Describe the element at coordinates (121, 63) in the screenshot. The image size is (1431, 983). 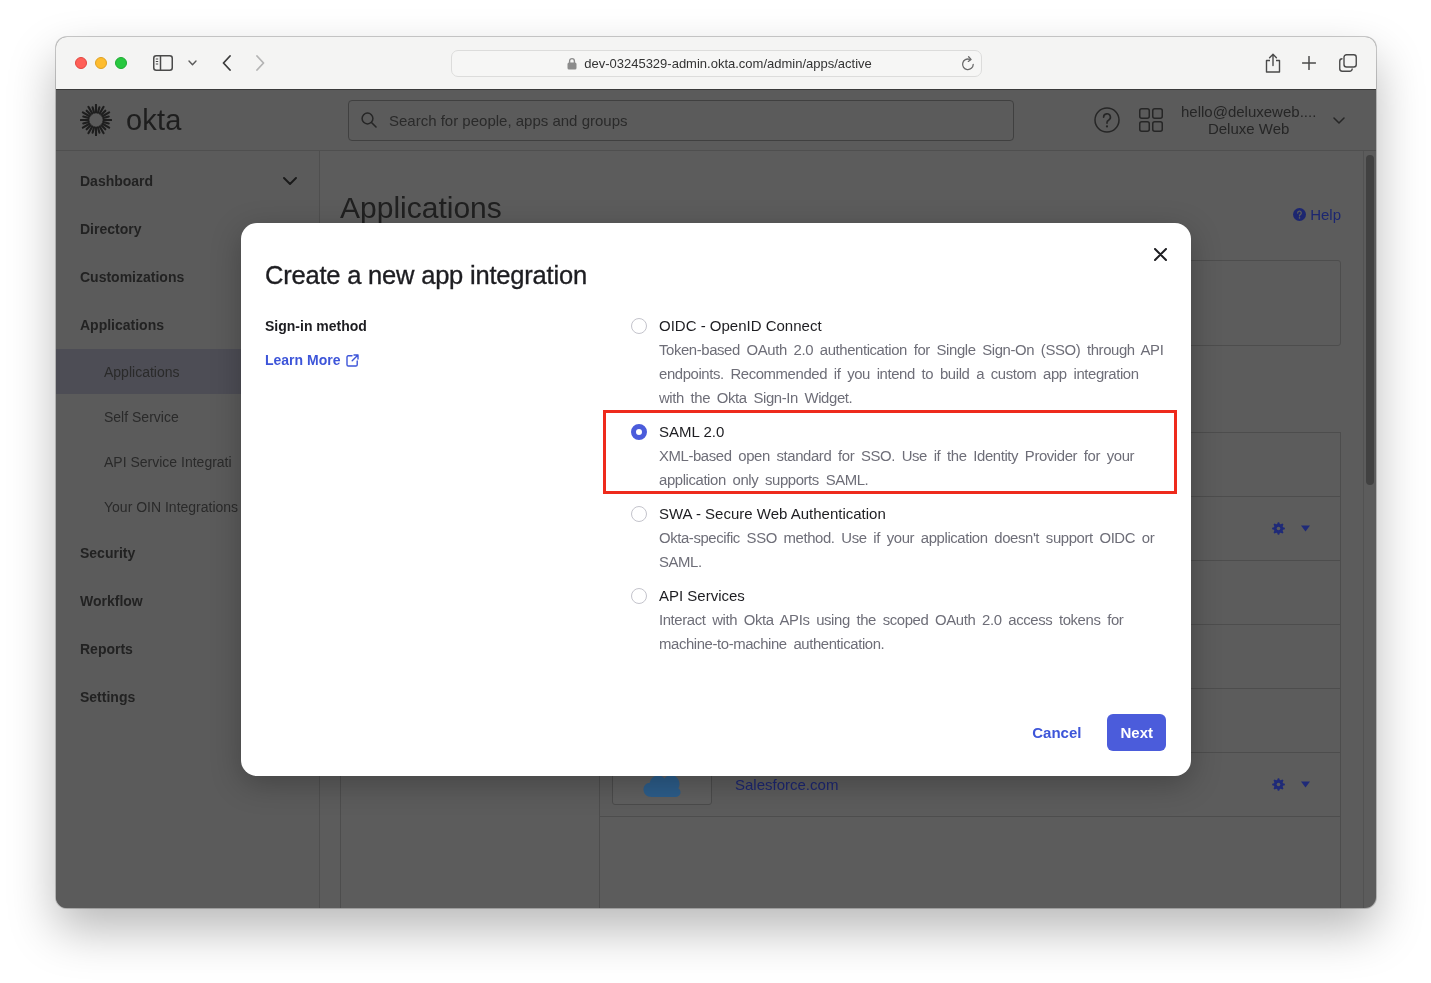
I see `zoom-window-icon` at that location.